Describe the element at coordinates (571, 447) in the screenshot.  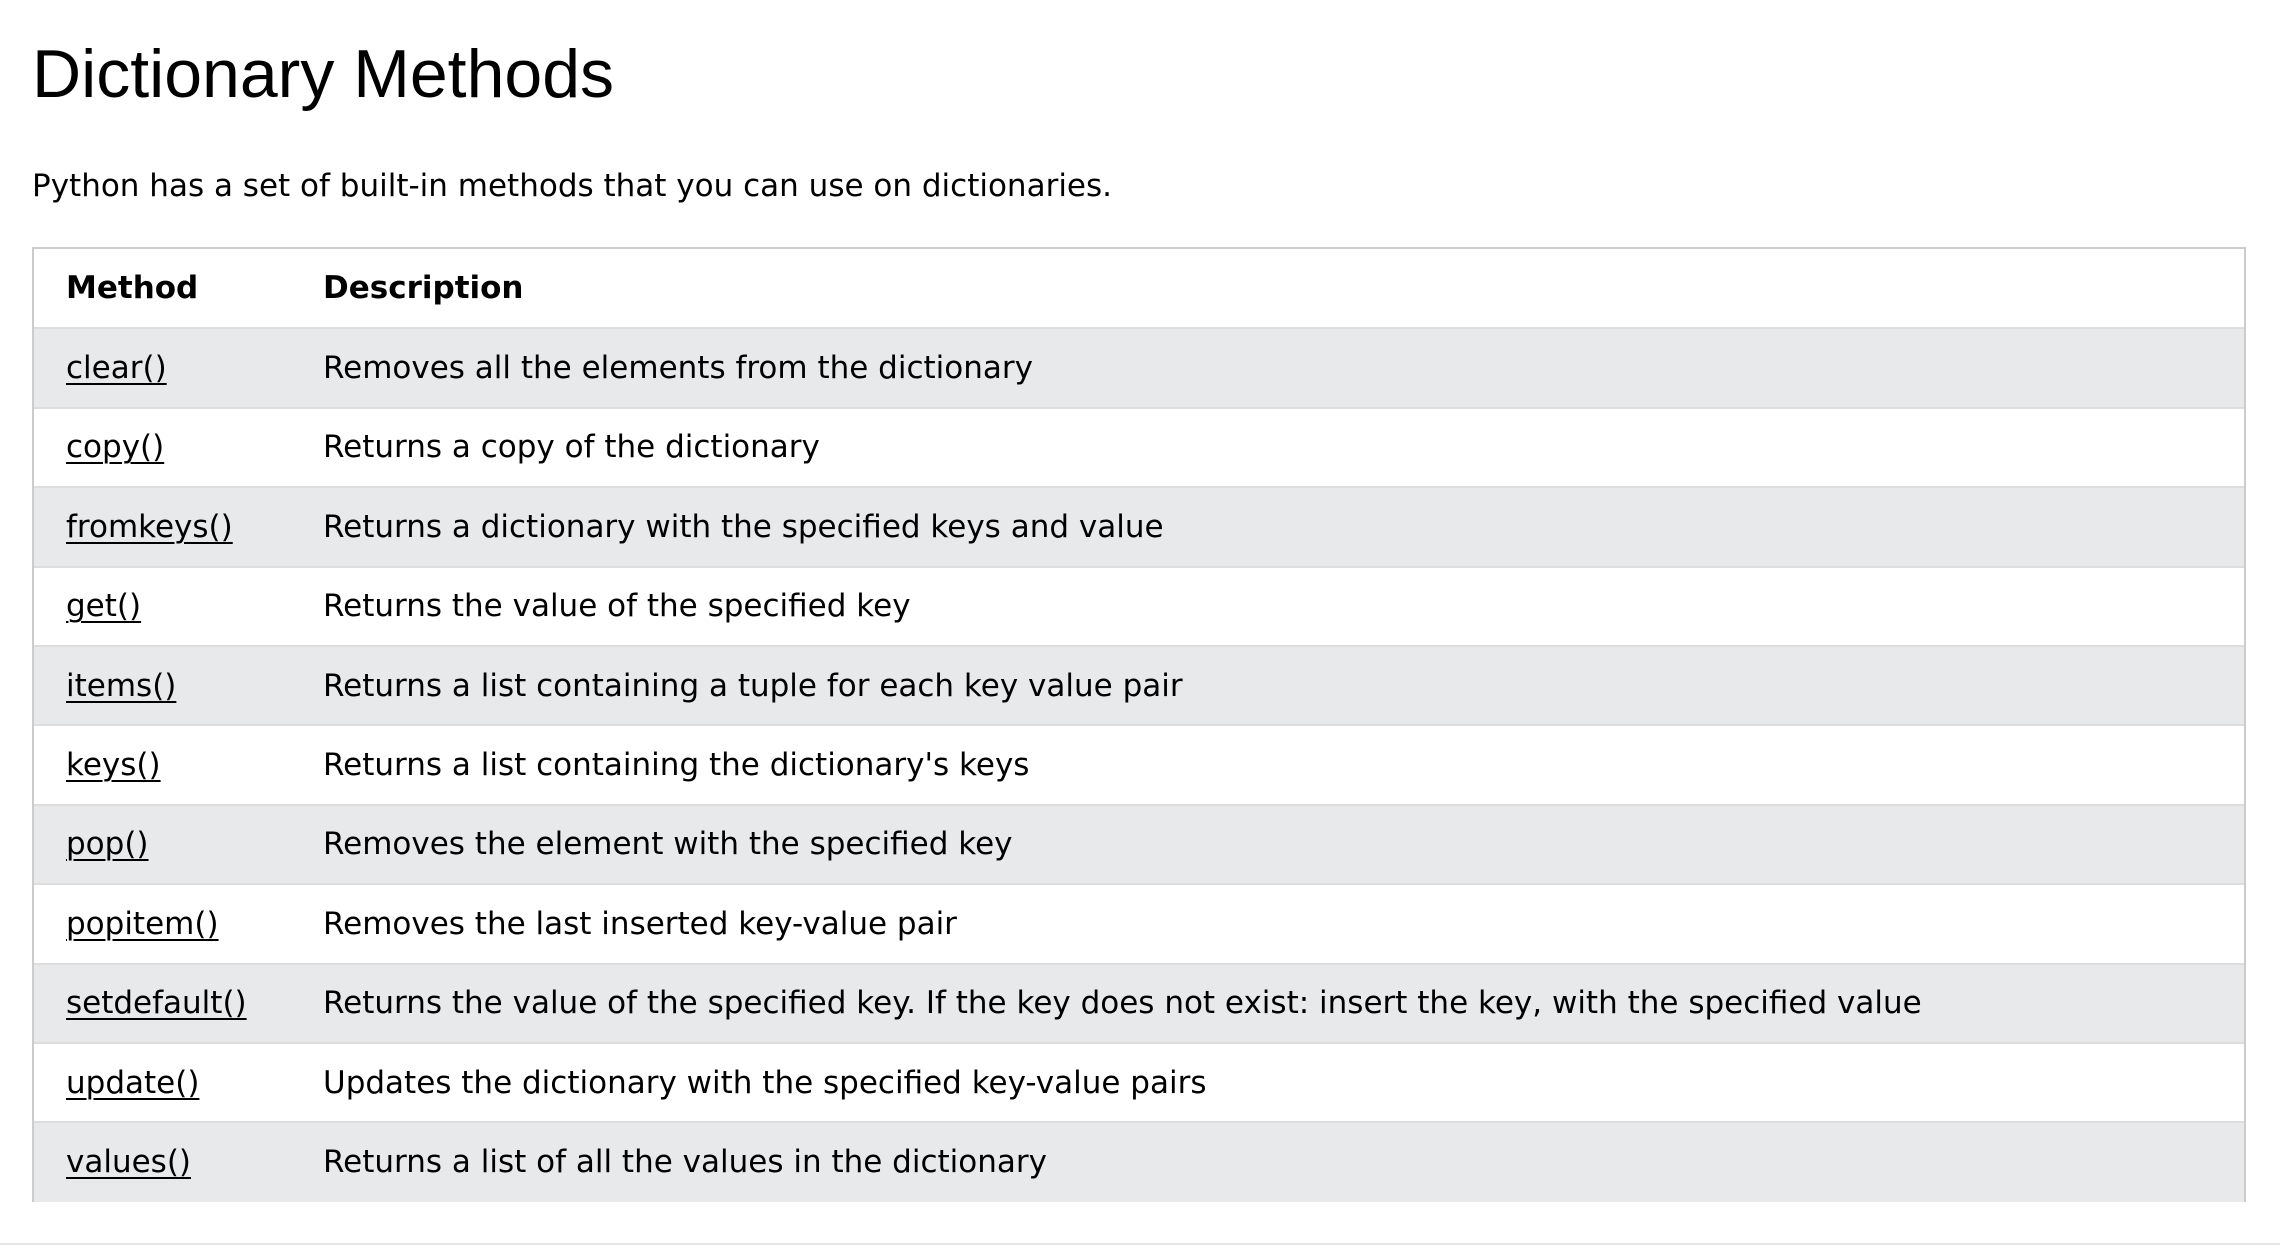
I see `description-cell: Returns a copy of the dictionary` at that location.